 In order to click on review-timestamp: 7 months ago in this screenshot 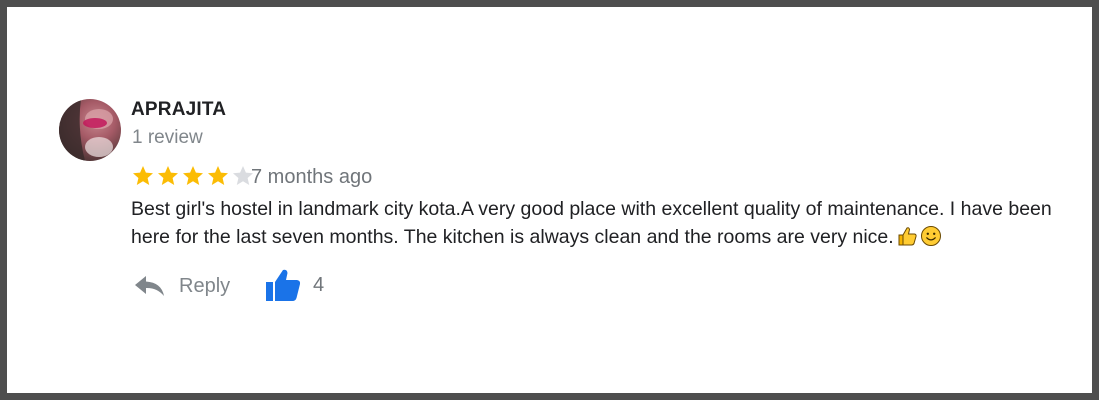, I will do `click(312, 177)`.